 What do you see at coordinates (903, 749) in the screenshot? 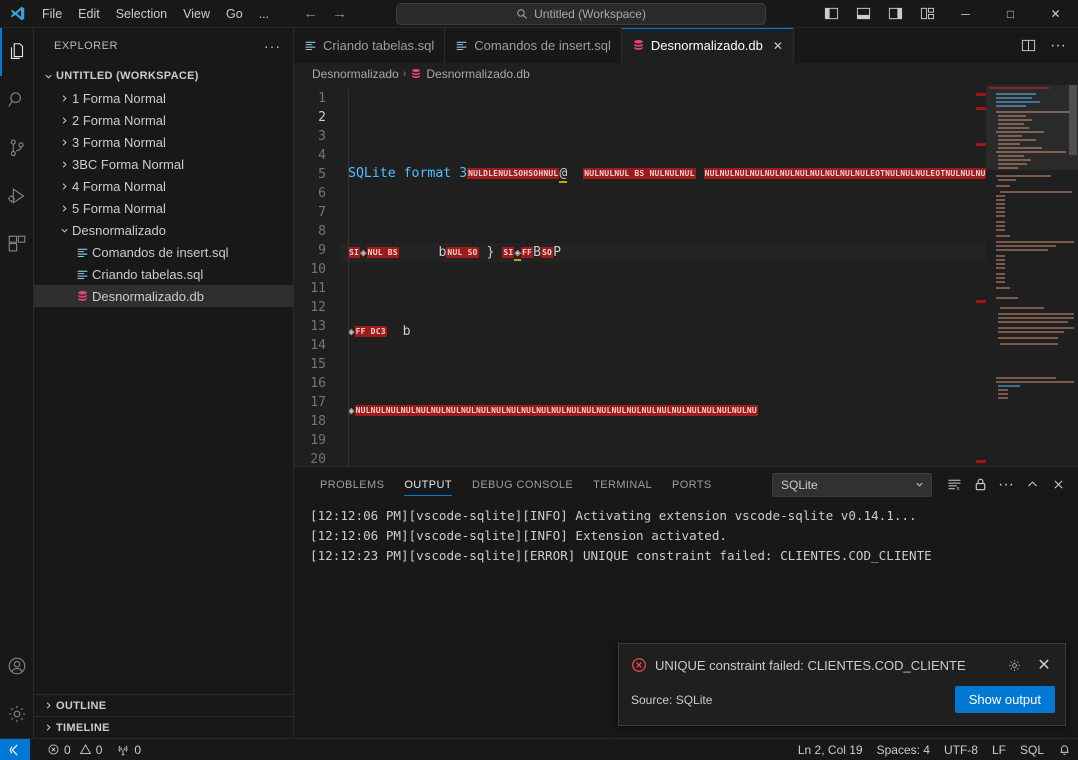
I see `status-indentation: Spaces: 4` at bounding box center [903, 749].